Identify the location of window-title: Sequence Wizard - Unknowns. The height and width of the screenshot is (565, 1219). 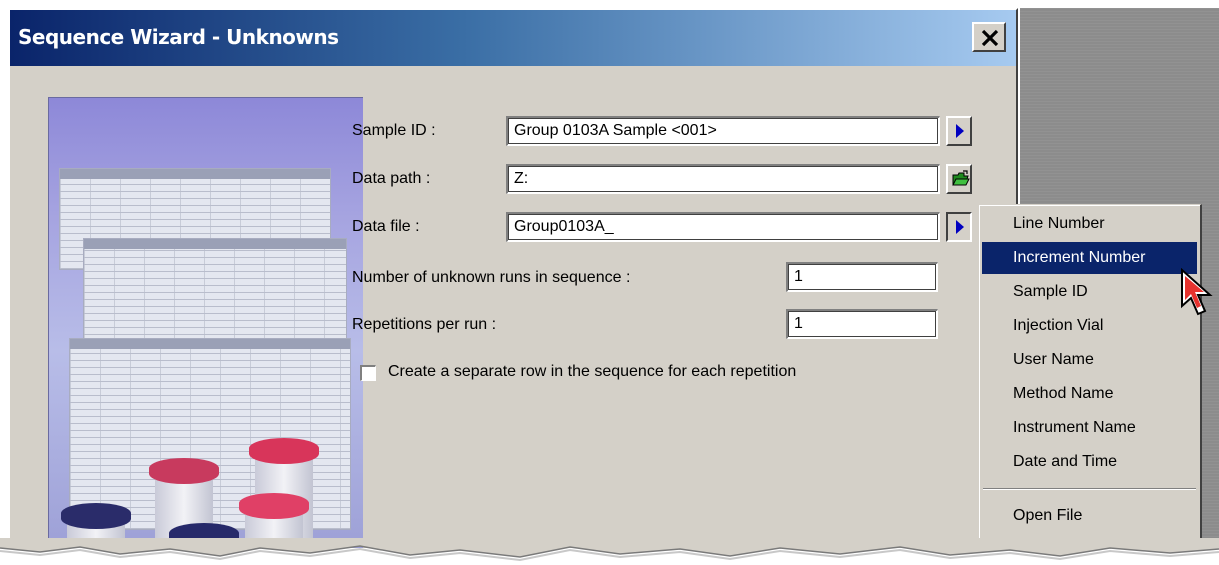
(178, 37).